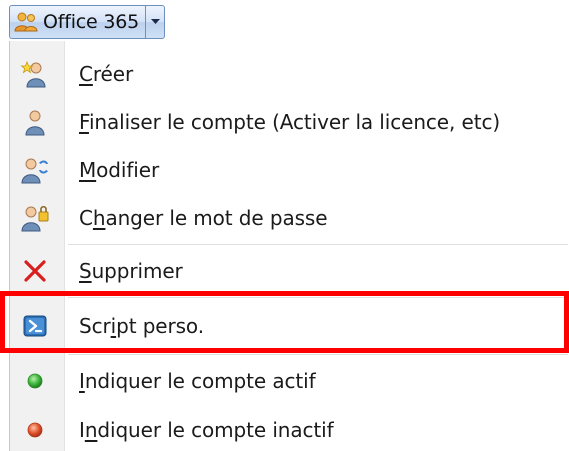  I want to click on user-key-icon, so click(35, 218).